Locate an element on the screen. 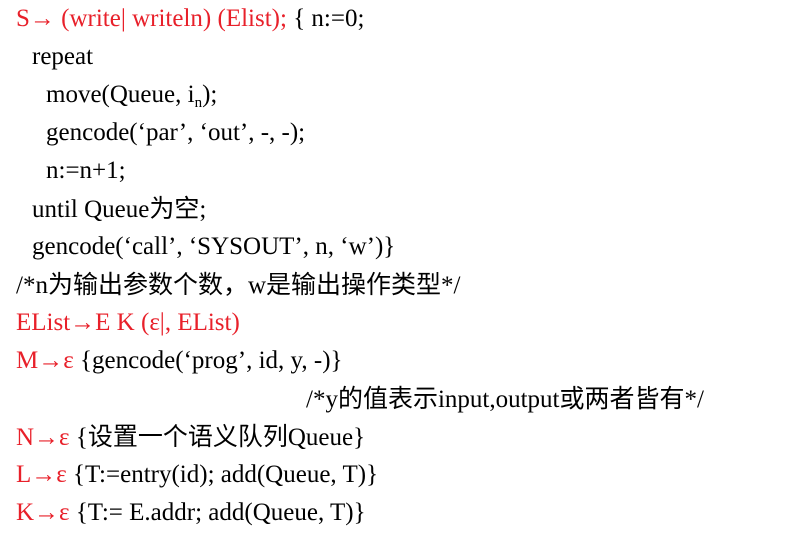 This screenshot has height=552, width=786. code-line-1: S→ (write| writeln) (Elist); { n:=0; is located at coordinates (190, 19).